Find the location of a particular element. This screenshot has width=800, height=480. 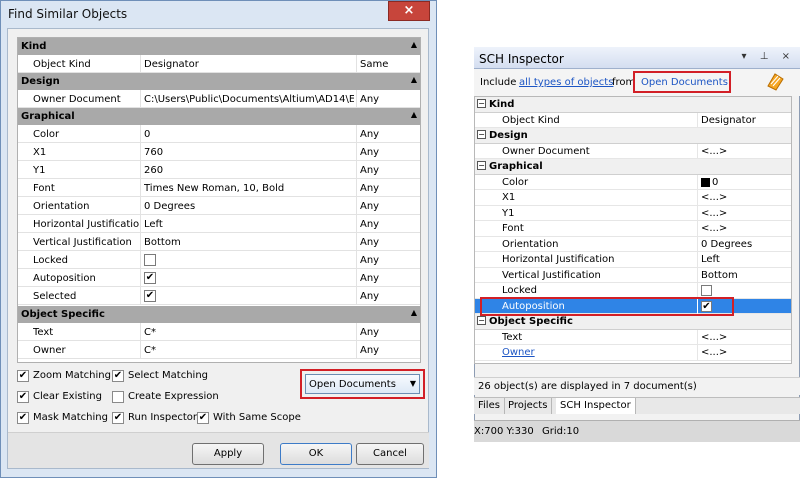

inspector-row-vertical-justification: Vertical Justification Bottom is located at coordinates (633, 275).